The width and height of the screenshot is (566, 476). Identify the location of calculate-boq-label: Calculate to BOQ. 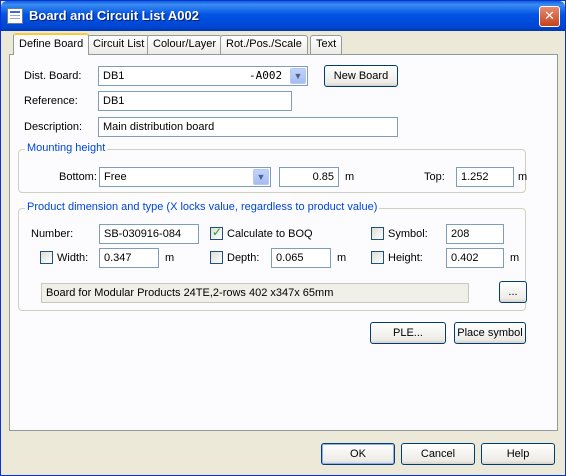
(270, 234).